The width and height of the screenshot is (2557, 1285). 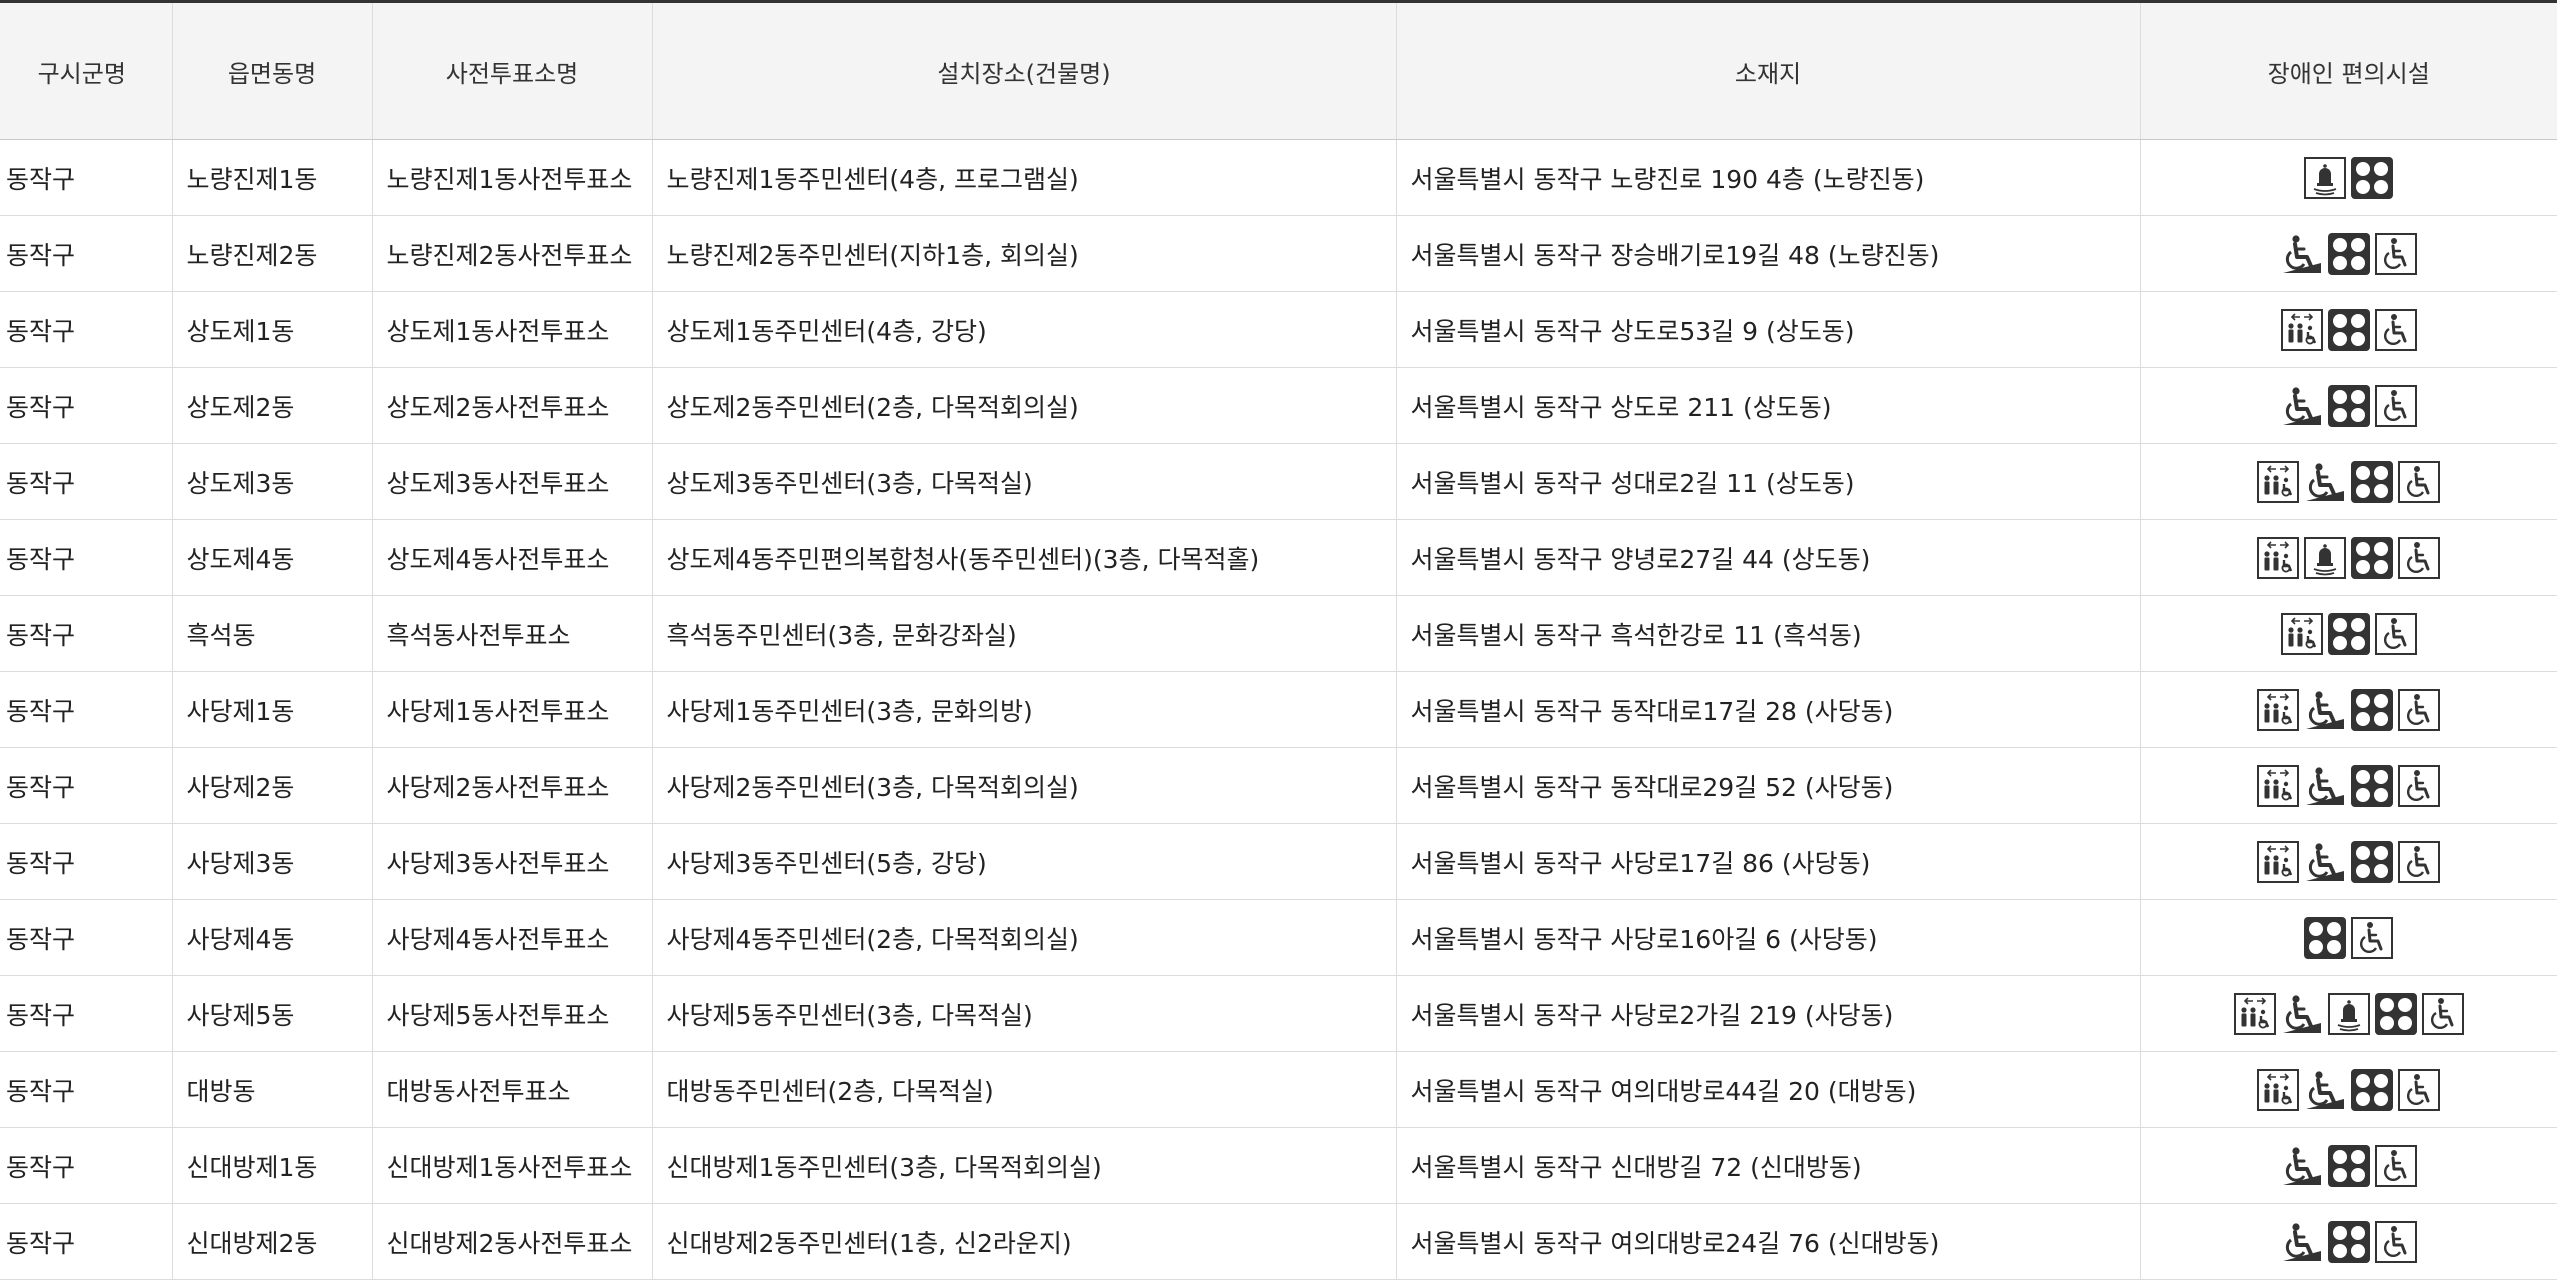 What do you see at coordinates (1768, 861) in the screenshot?
I see `cell-address: 서울특별시 동작구 사당로17길 86 (사당동)` at bounding box center [1768, 861].